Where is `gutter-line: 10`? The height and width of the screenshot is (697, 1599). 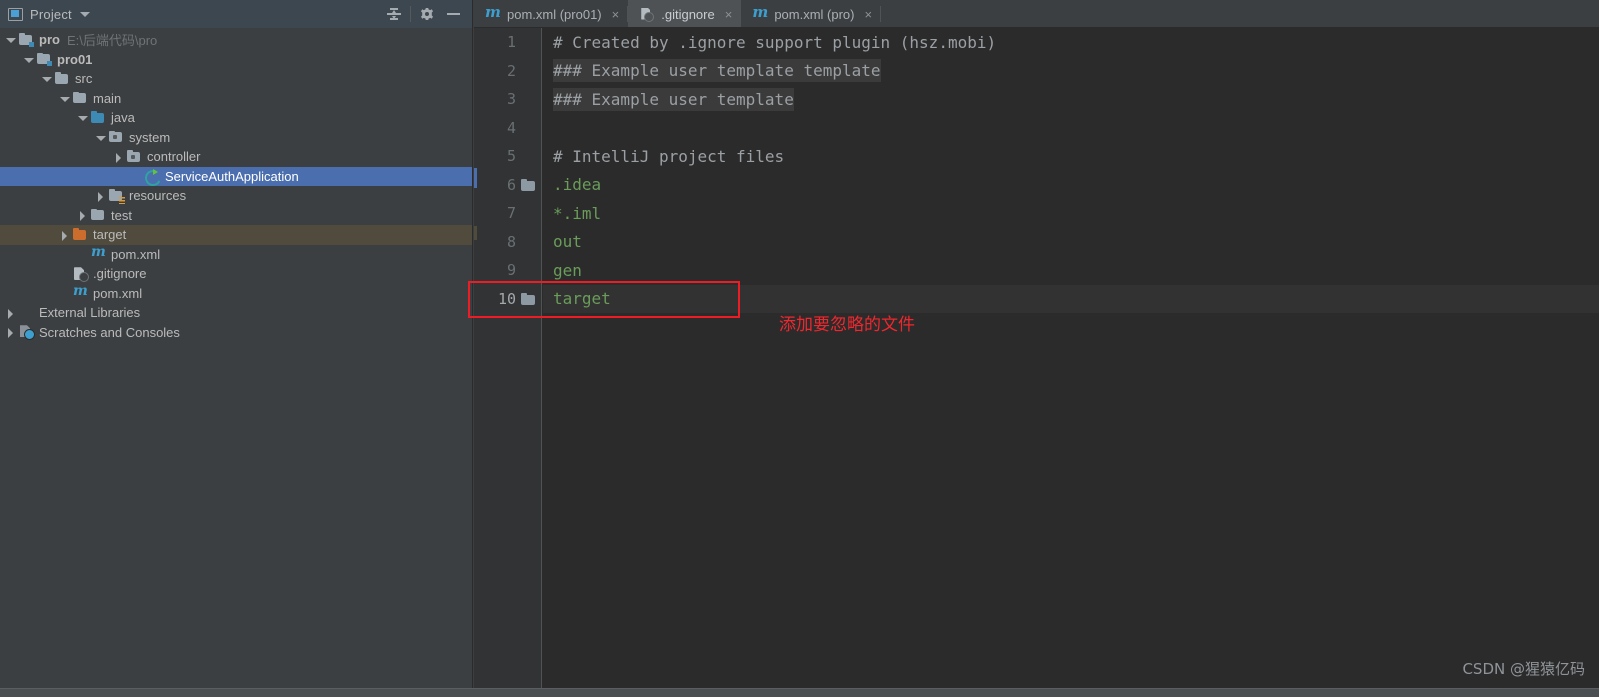
gutter-line: 10 is located at coordinates (509, 299).